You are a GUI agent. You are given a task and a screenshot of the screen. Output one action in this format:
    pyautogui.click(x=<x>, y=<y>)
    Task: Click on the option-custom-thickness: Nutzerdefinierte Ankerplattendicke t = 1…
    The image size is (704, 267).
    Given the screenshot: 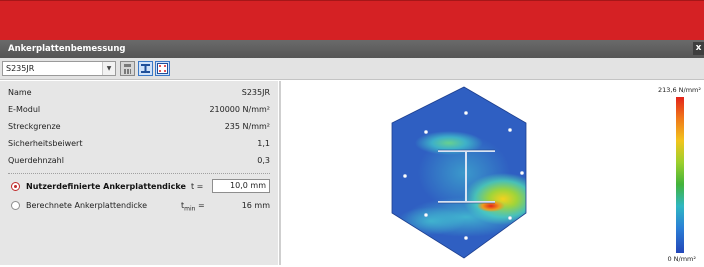 What is the action you would take?
    pyautogui.click(x=139, y=186)
    